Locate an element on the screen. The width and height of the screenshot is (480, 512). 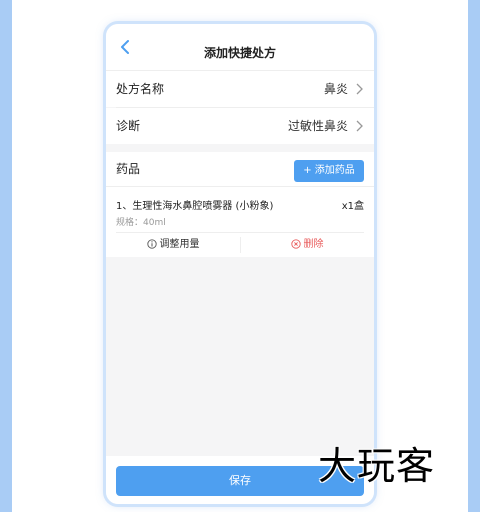
info-circle-icon is located at coordinates (151, 244).